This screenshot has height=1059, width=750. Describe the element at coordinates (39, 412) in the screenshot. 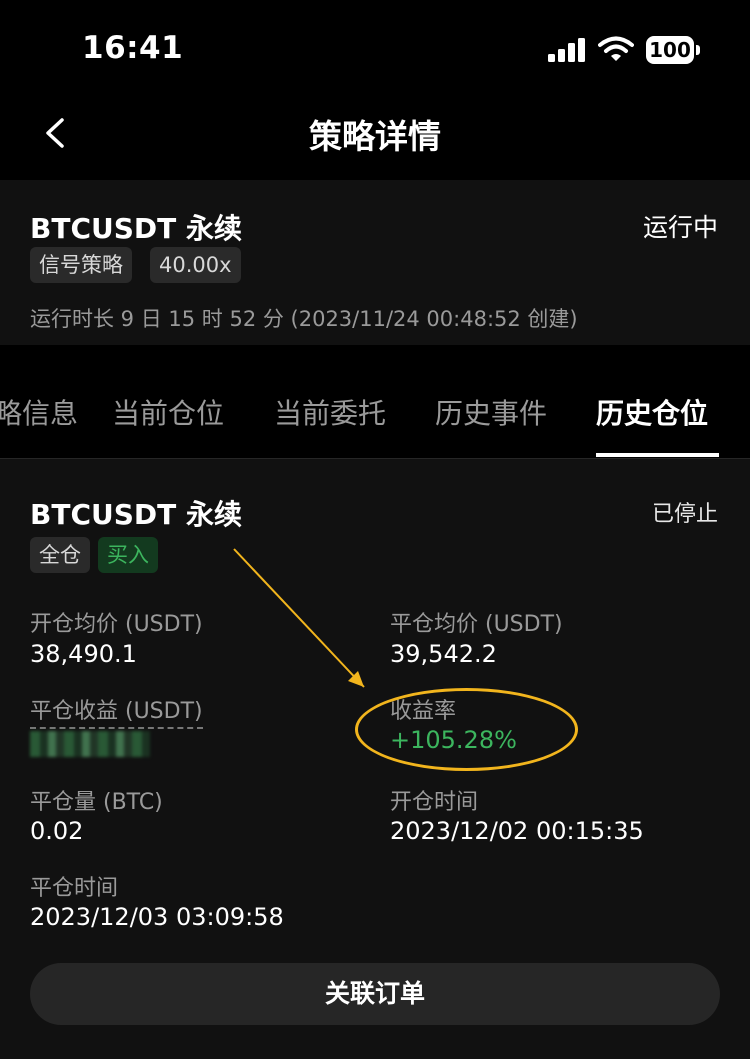

I see `tab-strategy-info: 略信息` at that location.